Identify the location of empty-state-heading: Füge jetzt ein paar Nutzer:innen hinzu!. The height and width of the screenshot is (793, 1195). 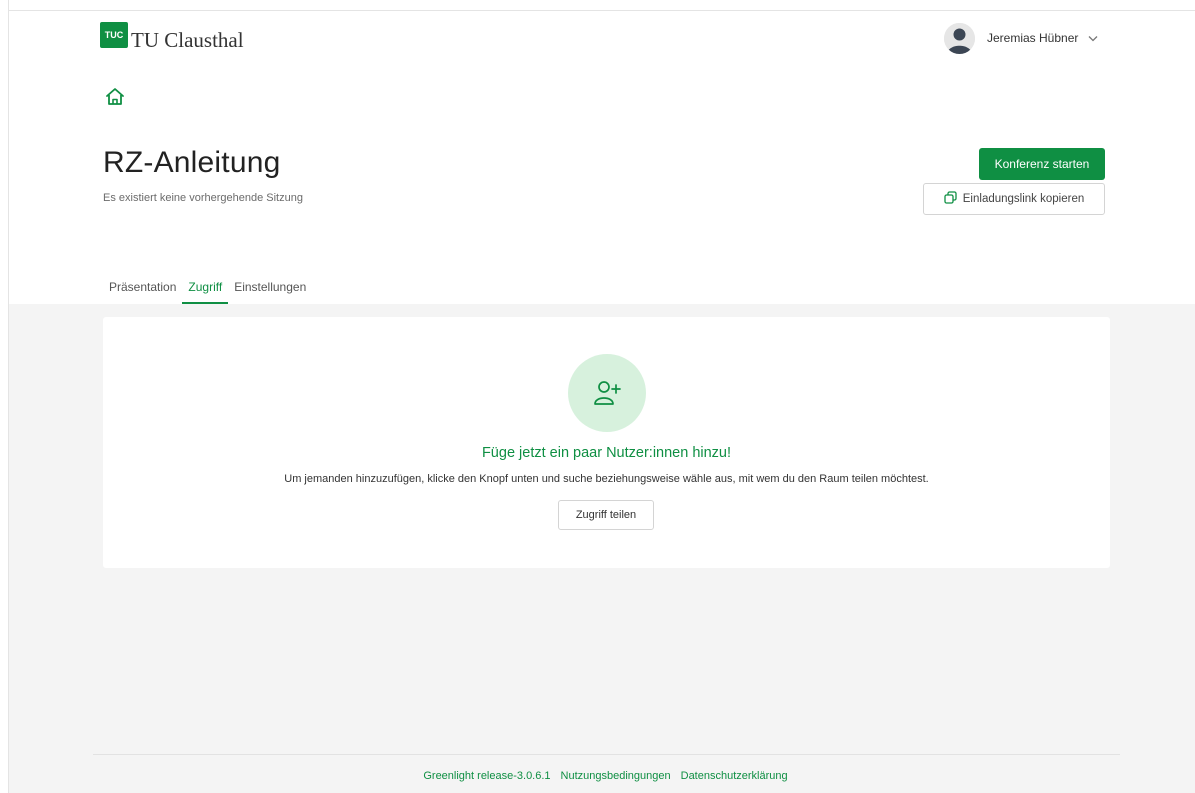
(606, 453).